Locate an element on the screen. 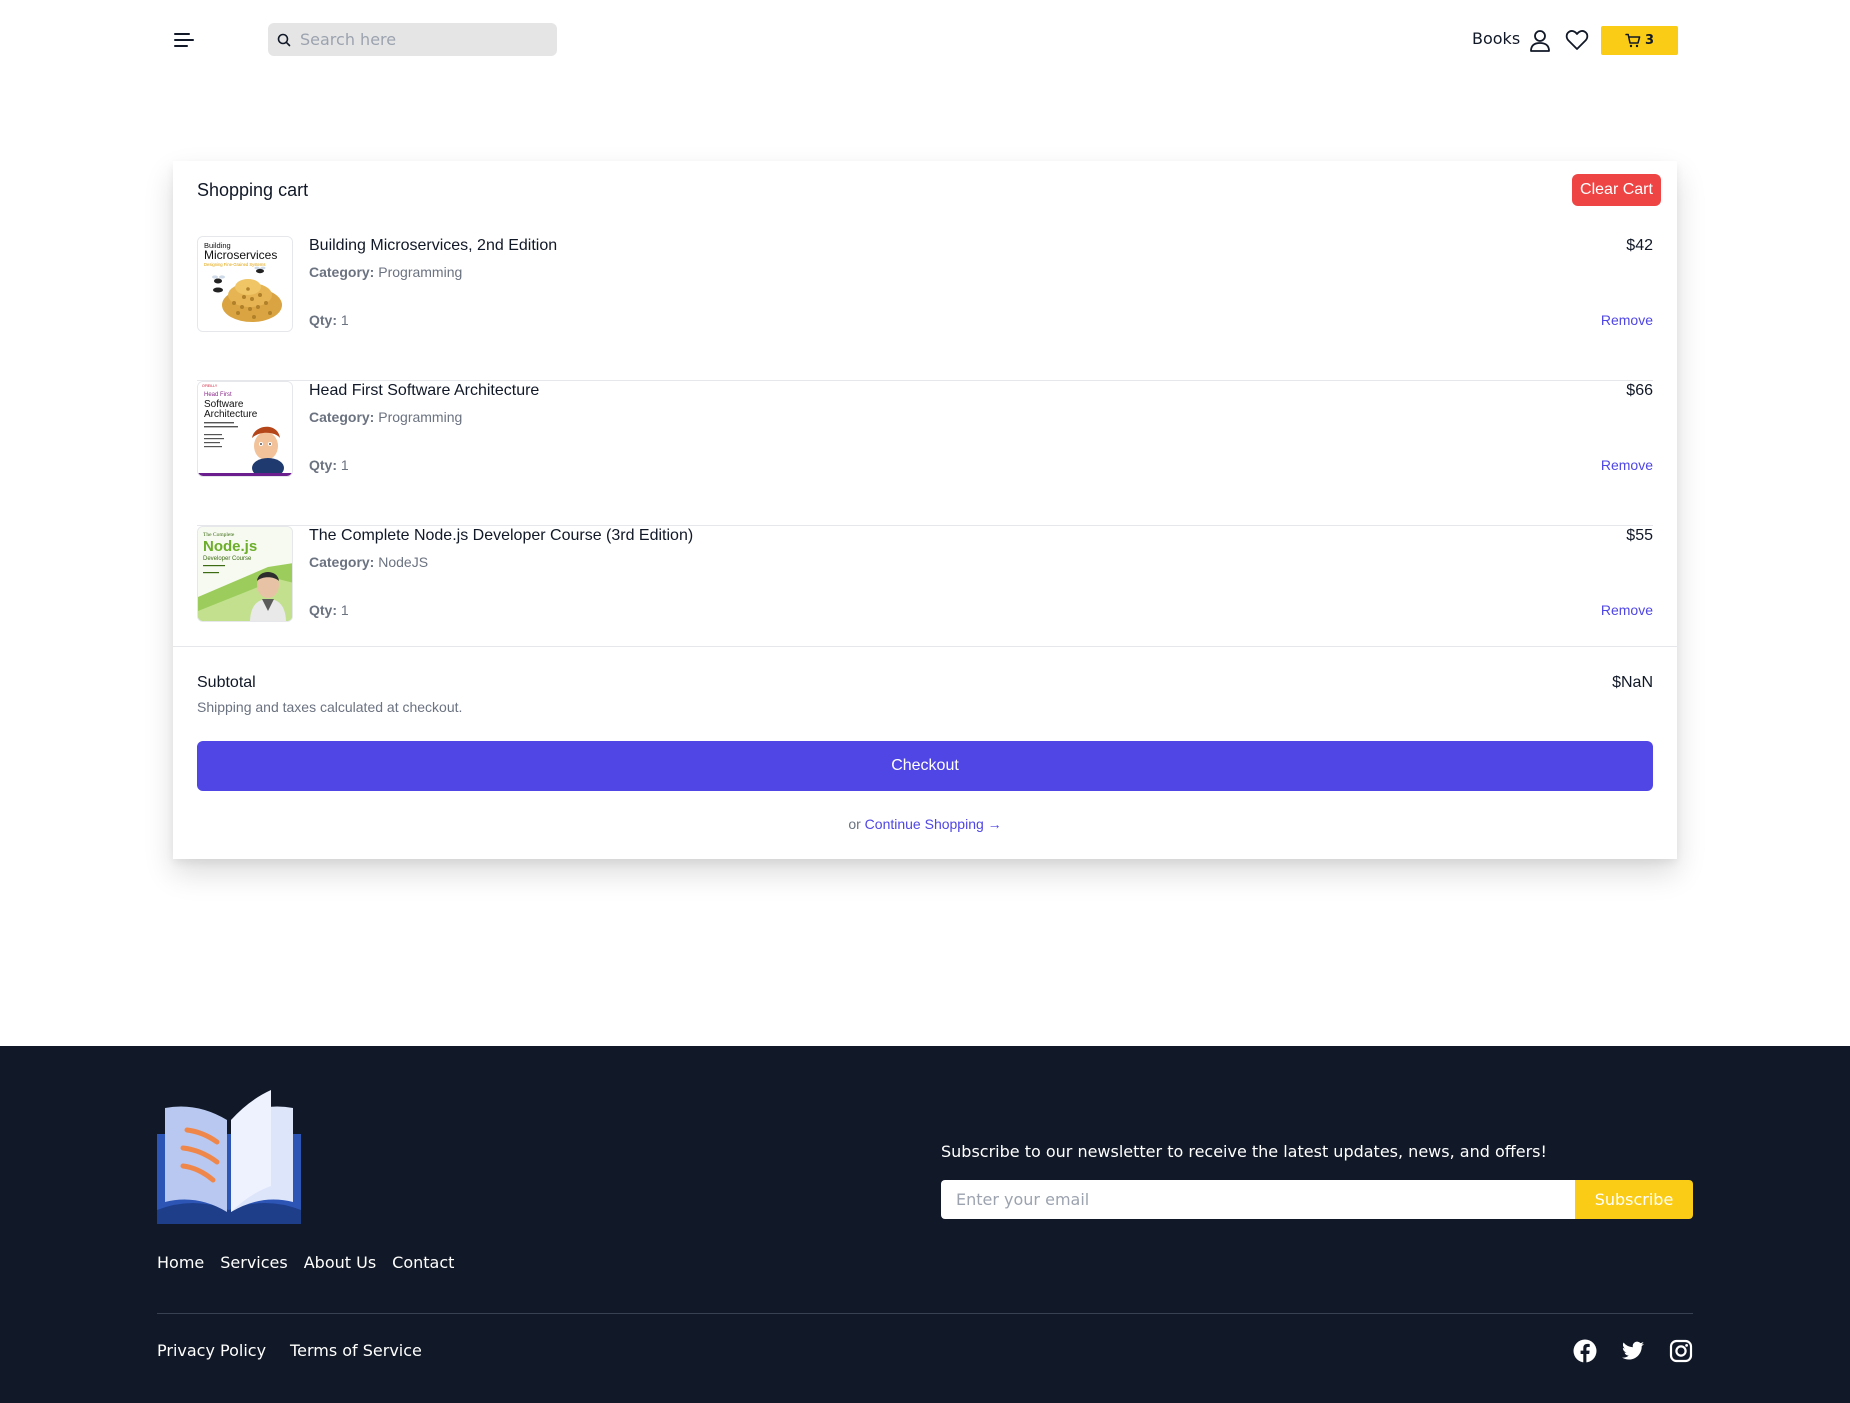  cart-count-badge: 3 is located at coordinates (1649, 40).